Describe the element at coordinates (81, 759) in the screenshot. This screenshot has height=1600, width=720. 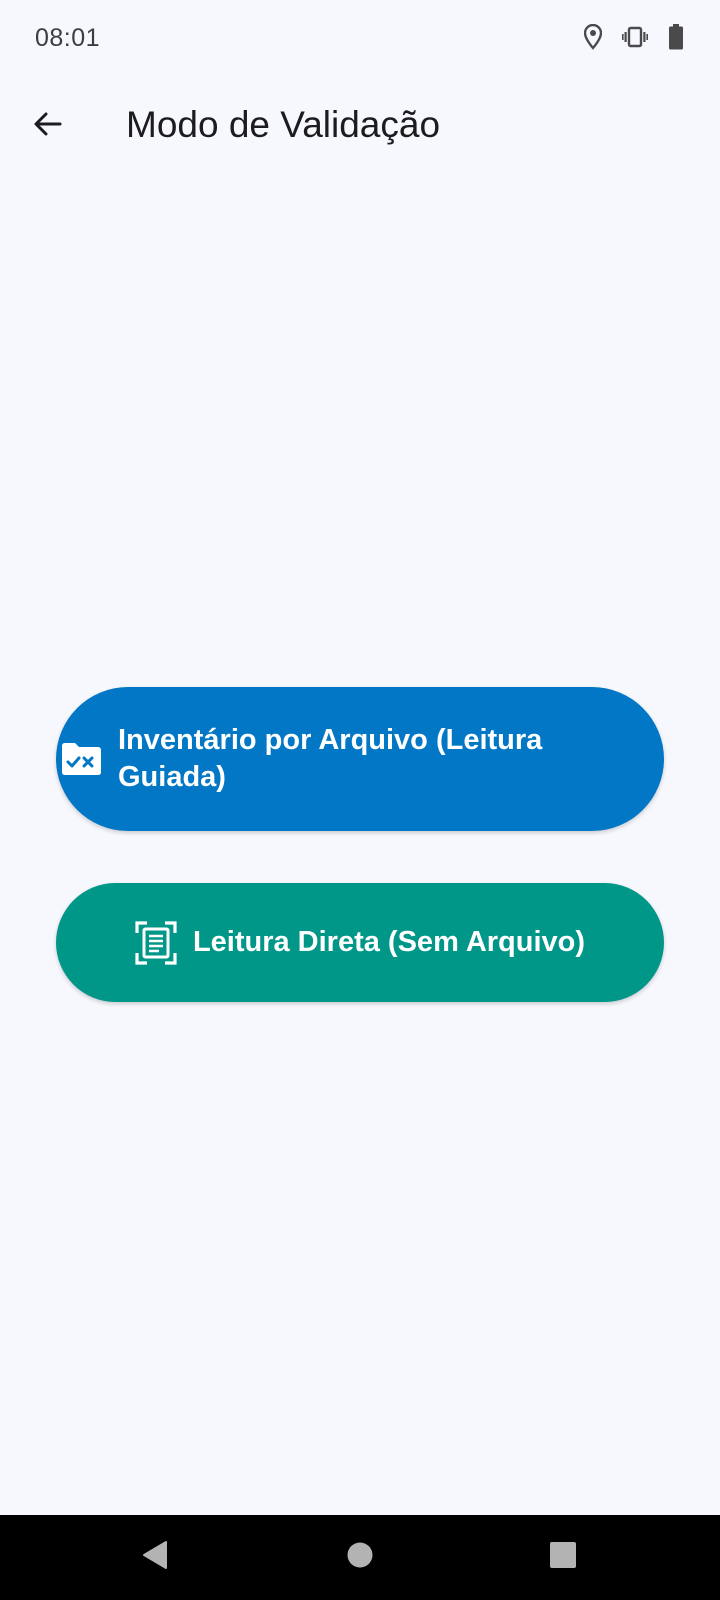
I see `folder-check-x-icon` at that location.